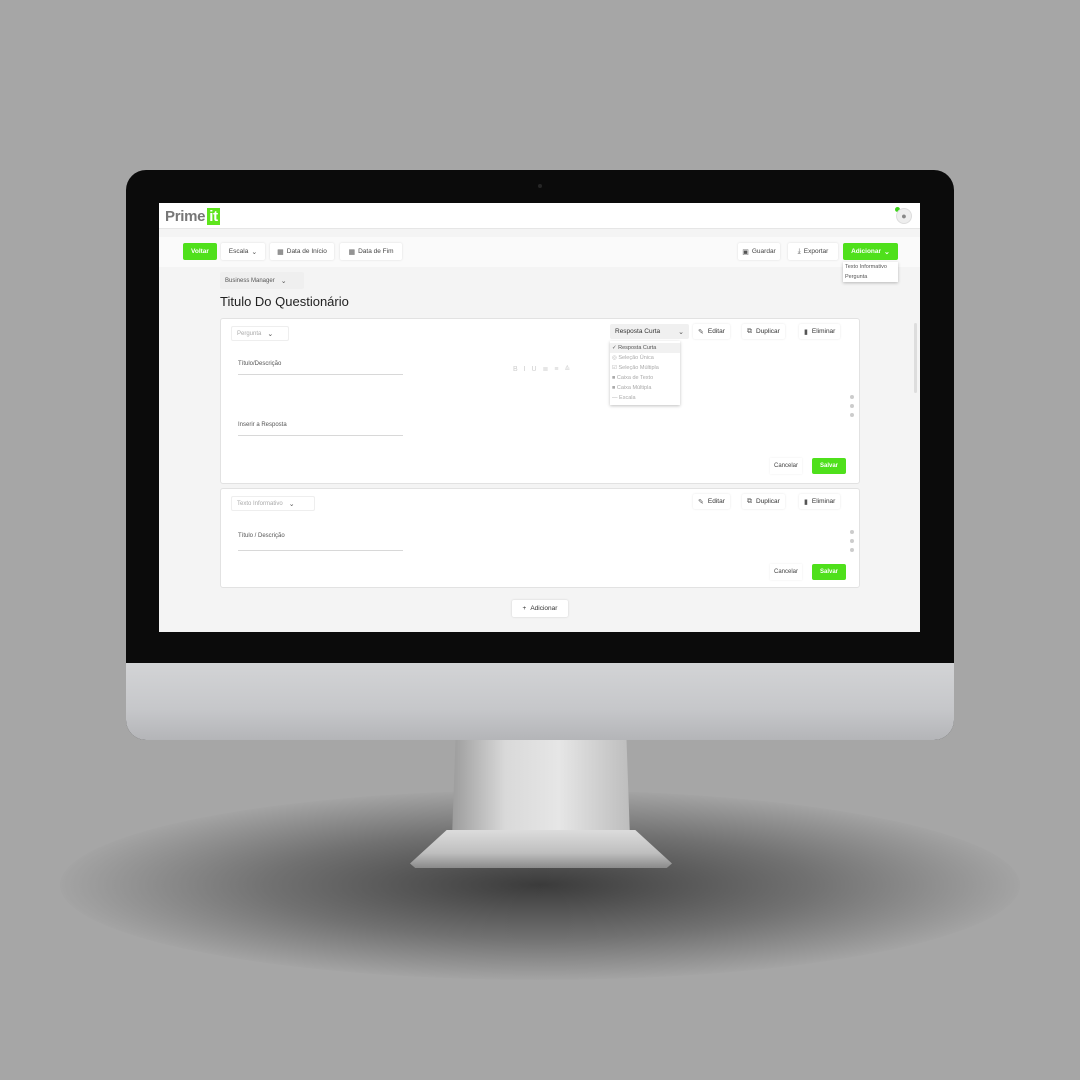 The image size is (1080, 1080). Describe the element at coordinates (615, 398) in the screenshot. I see `scale-icon: —` at that location.